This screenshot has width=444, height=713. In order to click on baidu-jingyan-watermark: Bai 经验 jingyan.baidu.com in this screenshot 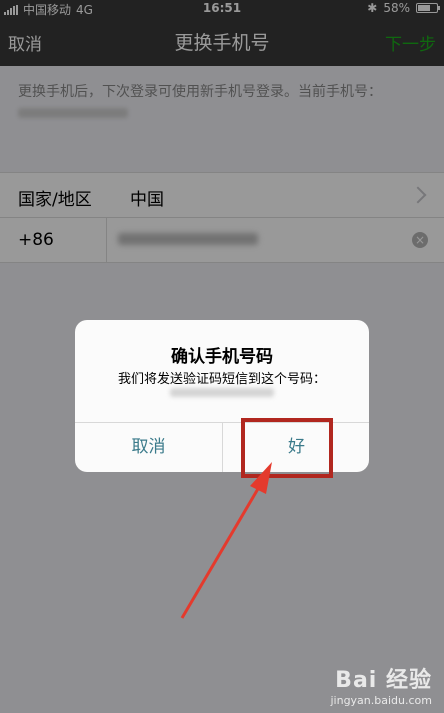, I will do `click(381, 684)`.